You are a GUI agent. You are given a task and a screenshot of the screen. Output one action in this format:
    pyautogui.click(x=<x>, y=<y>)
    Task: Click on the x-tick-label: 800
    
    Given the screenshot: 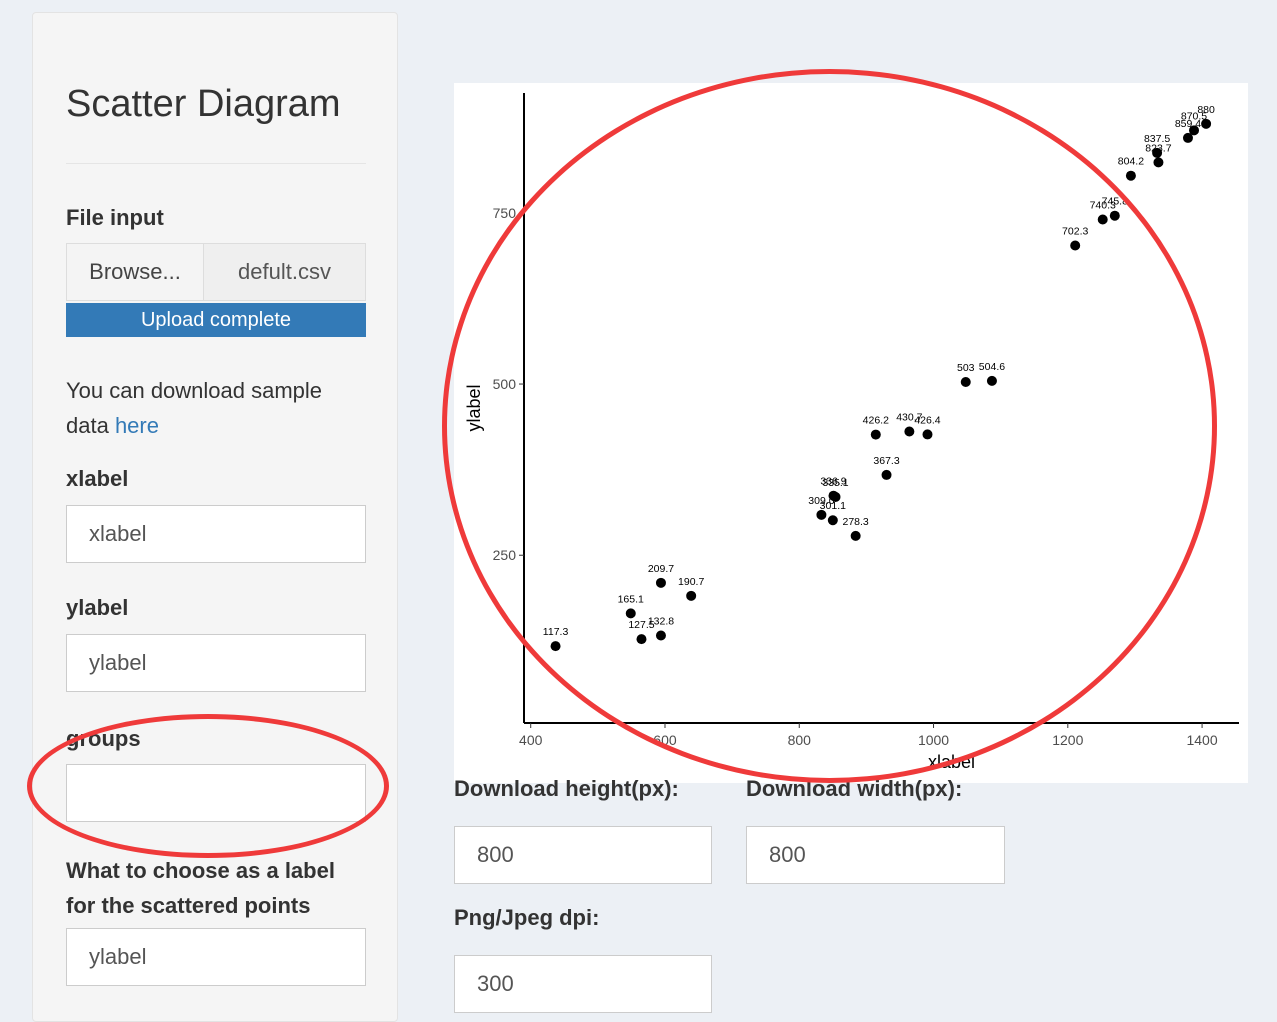 What is the action you would take?
    pyautogui.click(x=800, y=740)
    